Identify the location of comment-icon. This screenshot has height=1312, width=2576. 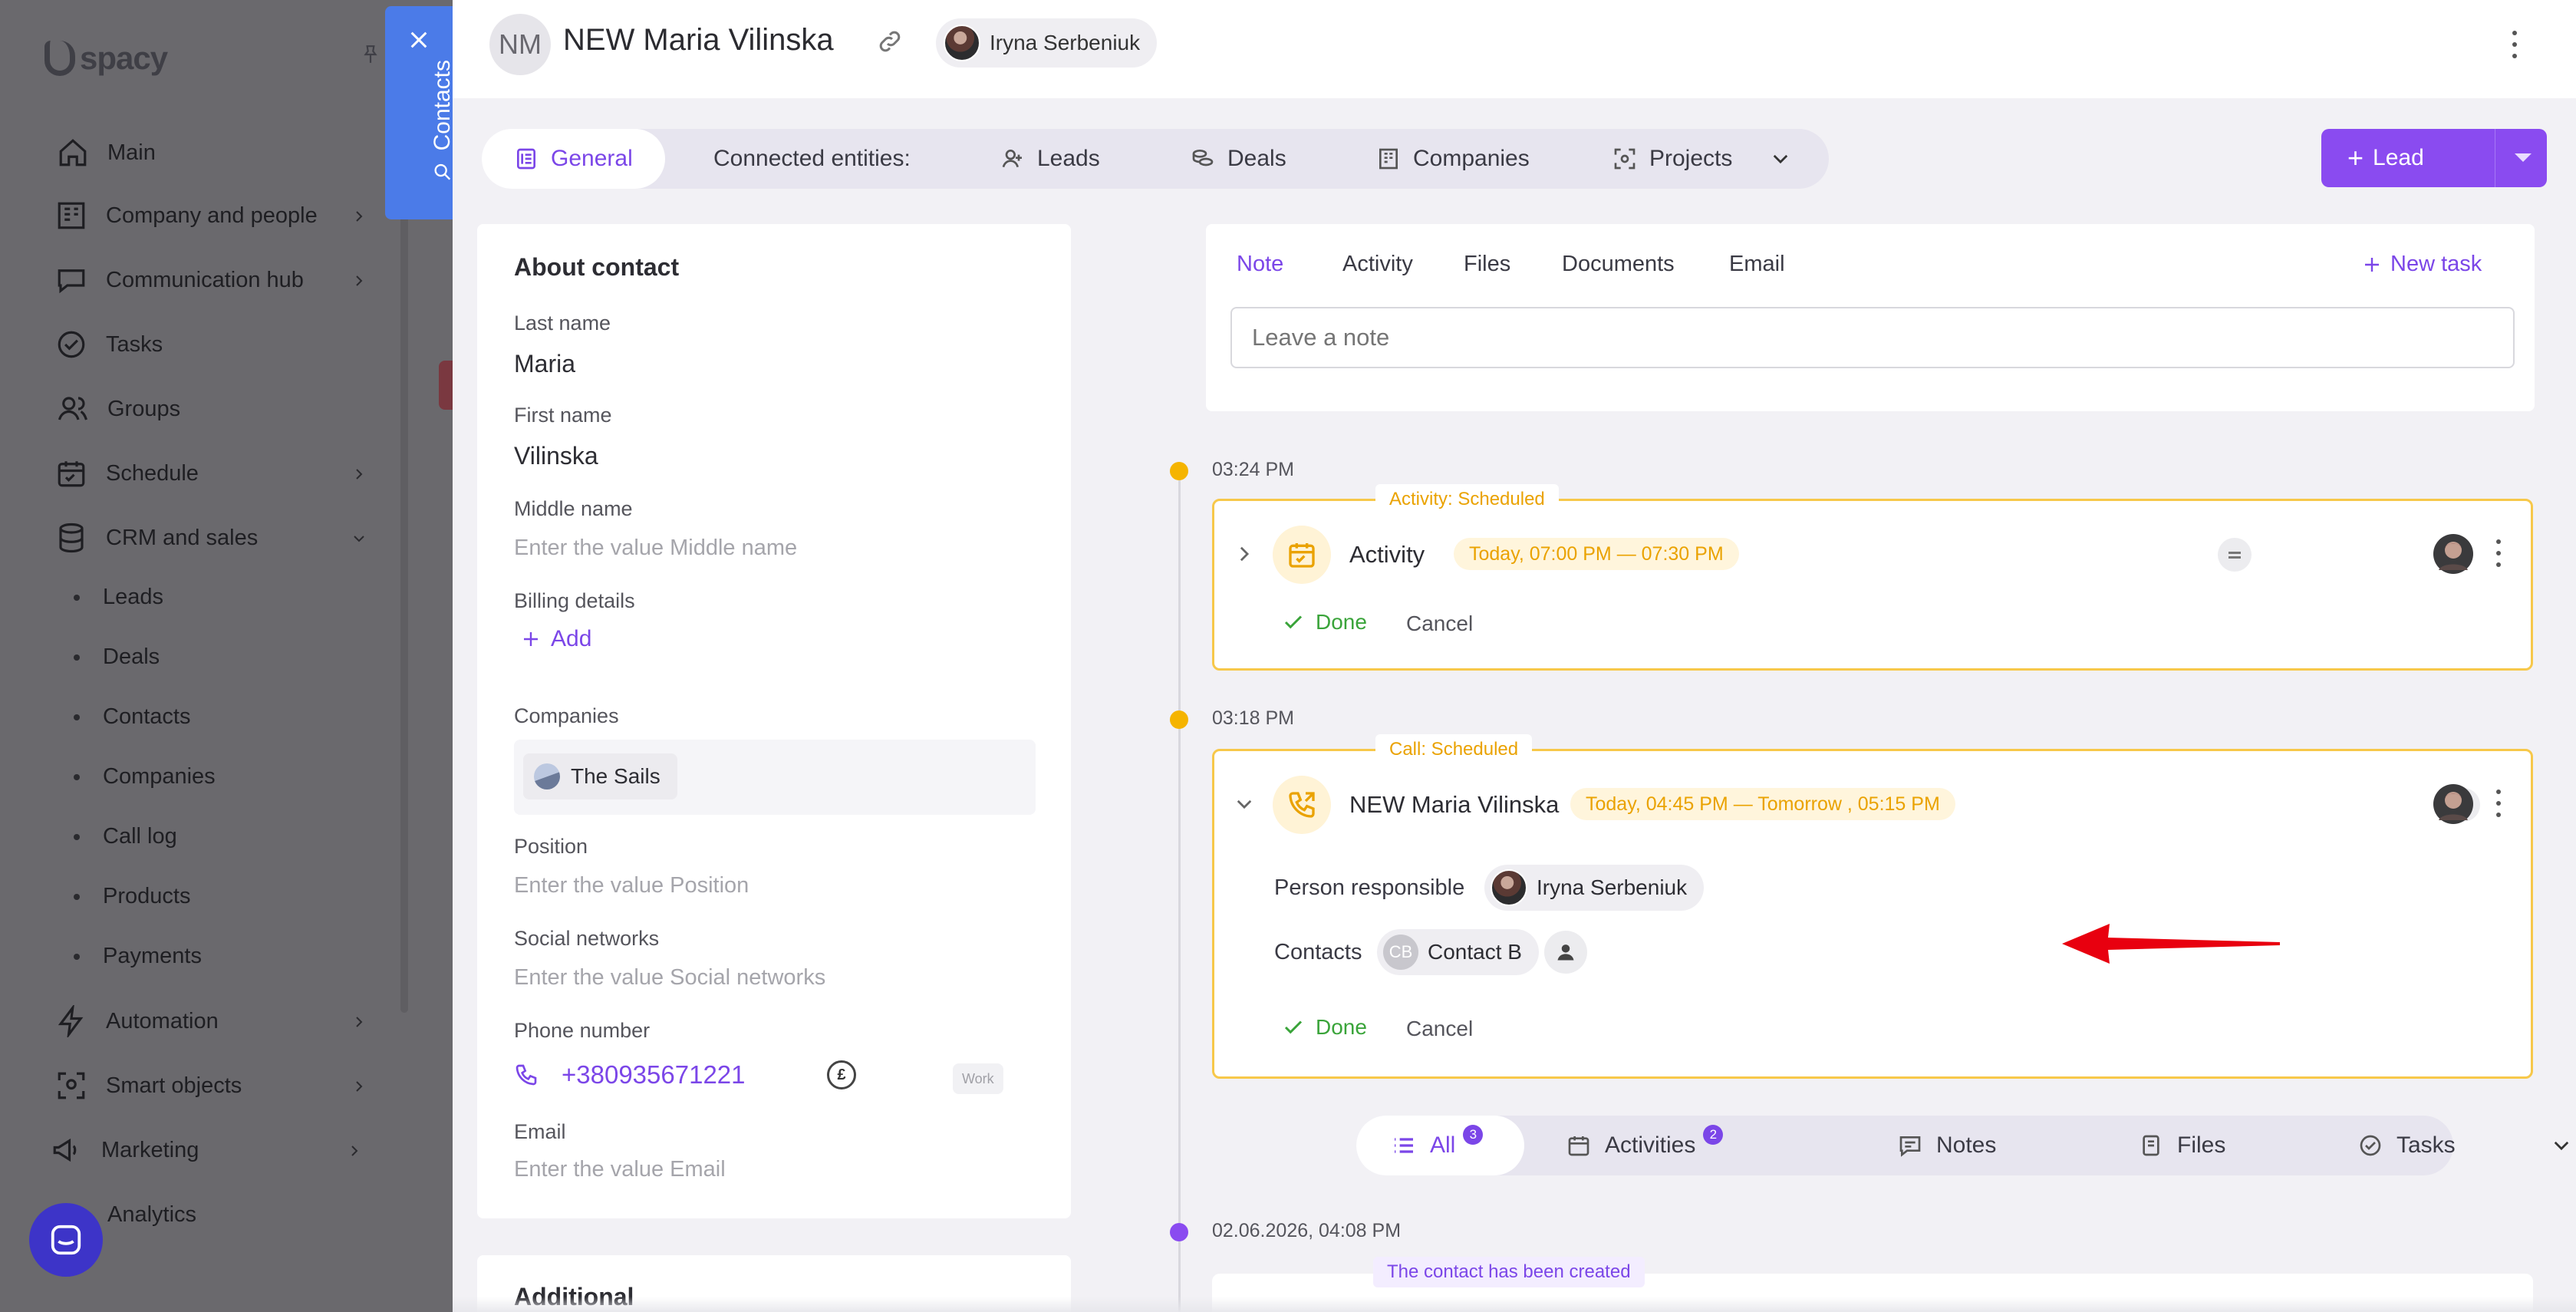
(1910, 1146).